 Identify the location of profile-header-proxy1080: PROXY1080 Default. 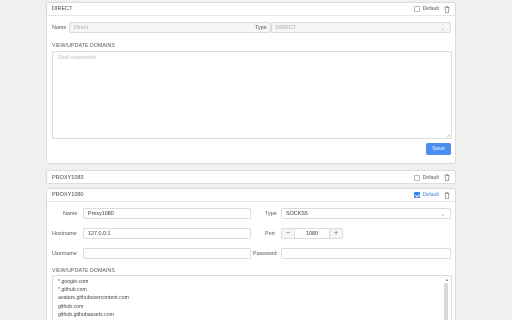
(251, 195).